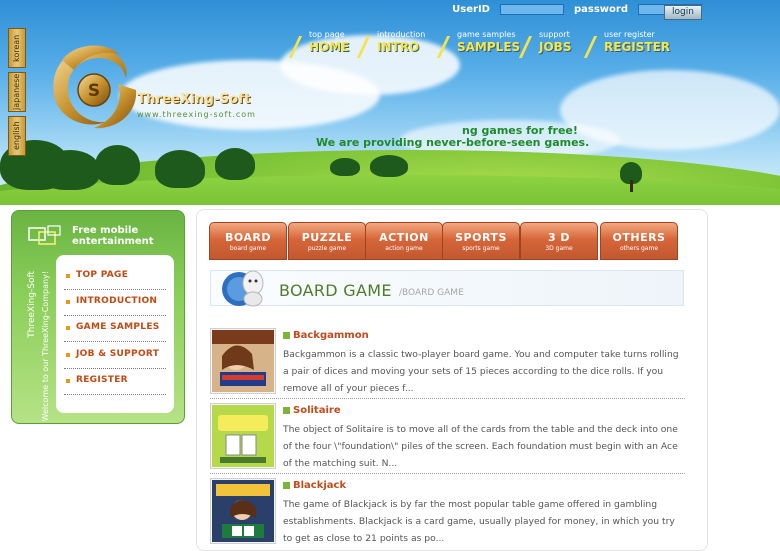 The image size is (780, 551). What do you see at coordinates (118, 354) in the screenshot?
I see `sidebar-item-label: JOB & SUPPORT` at bounding box center [118, 354].